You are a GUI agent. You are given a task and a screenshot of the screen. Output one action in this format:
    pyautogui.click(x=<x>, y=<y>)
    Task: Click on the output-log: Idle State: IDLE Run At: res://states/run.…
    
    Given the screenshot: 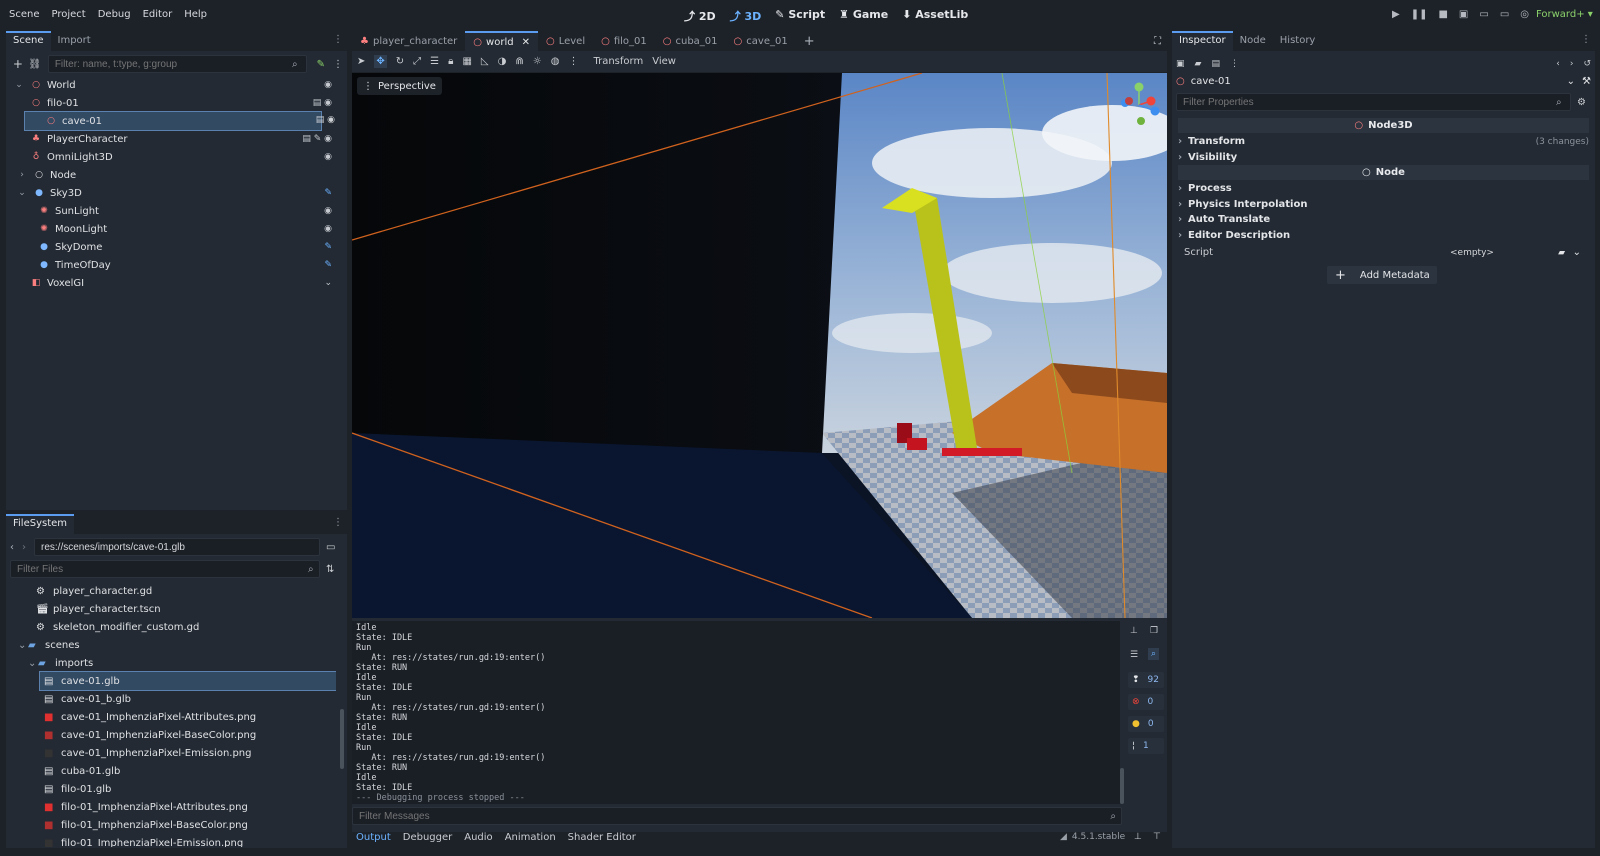 What is the action you would take?
    pyautogui.click(x=736, y=712)
    